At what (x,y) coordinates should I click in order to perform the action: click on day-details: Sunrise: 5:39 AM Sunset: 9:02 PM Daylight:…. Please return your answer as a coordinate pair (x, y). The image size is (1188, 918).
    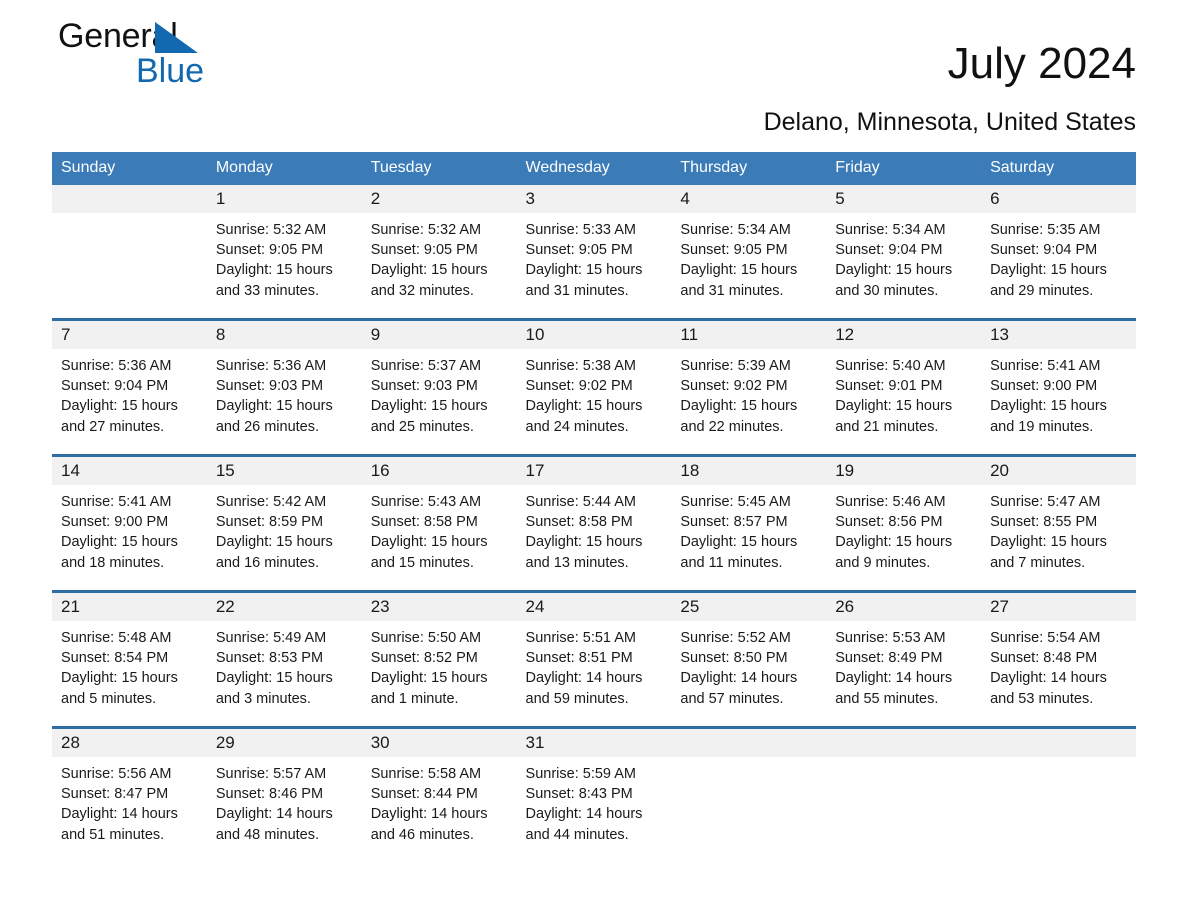
    Looking at the image, I should click on (748, 393).